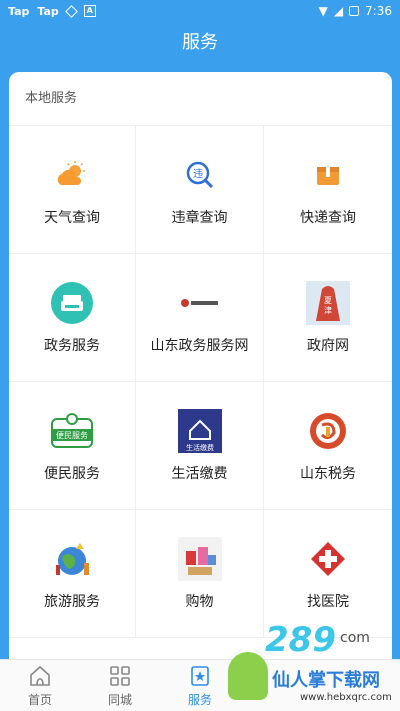 Image resolution: width=400 pixels, height=711 pixels. Describe the element at coordinates (200, 676) in the screenshot. I see `service-icon` at that location.